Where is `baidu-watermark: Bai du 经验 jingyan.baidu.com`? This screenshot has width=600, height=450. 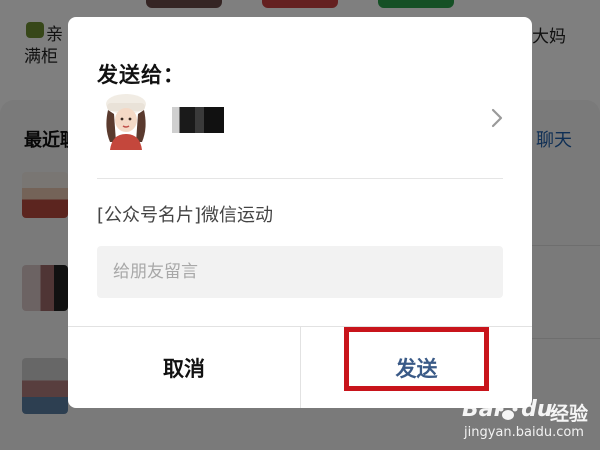 baidu-watermark: Bai du 经验 jingyan.baidu.com is located at coordinates (529, 422).